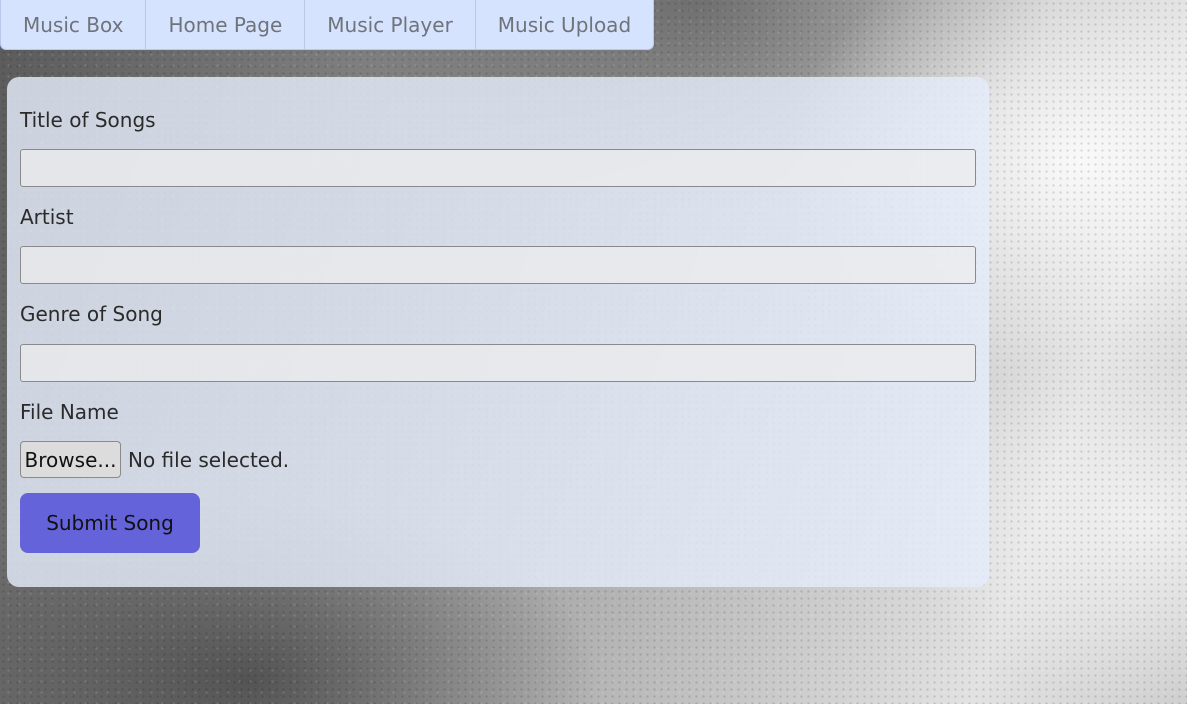  What do you see at coordinates (390, 24) in the screenshot?
I see `nav-item-music-player: Music Player` at bounding box center [390, 24].